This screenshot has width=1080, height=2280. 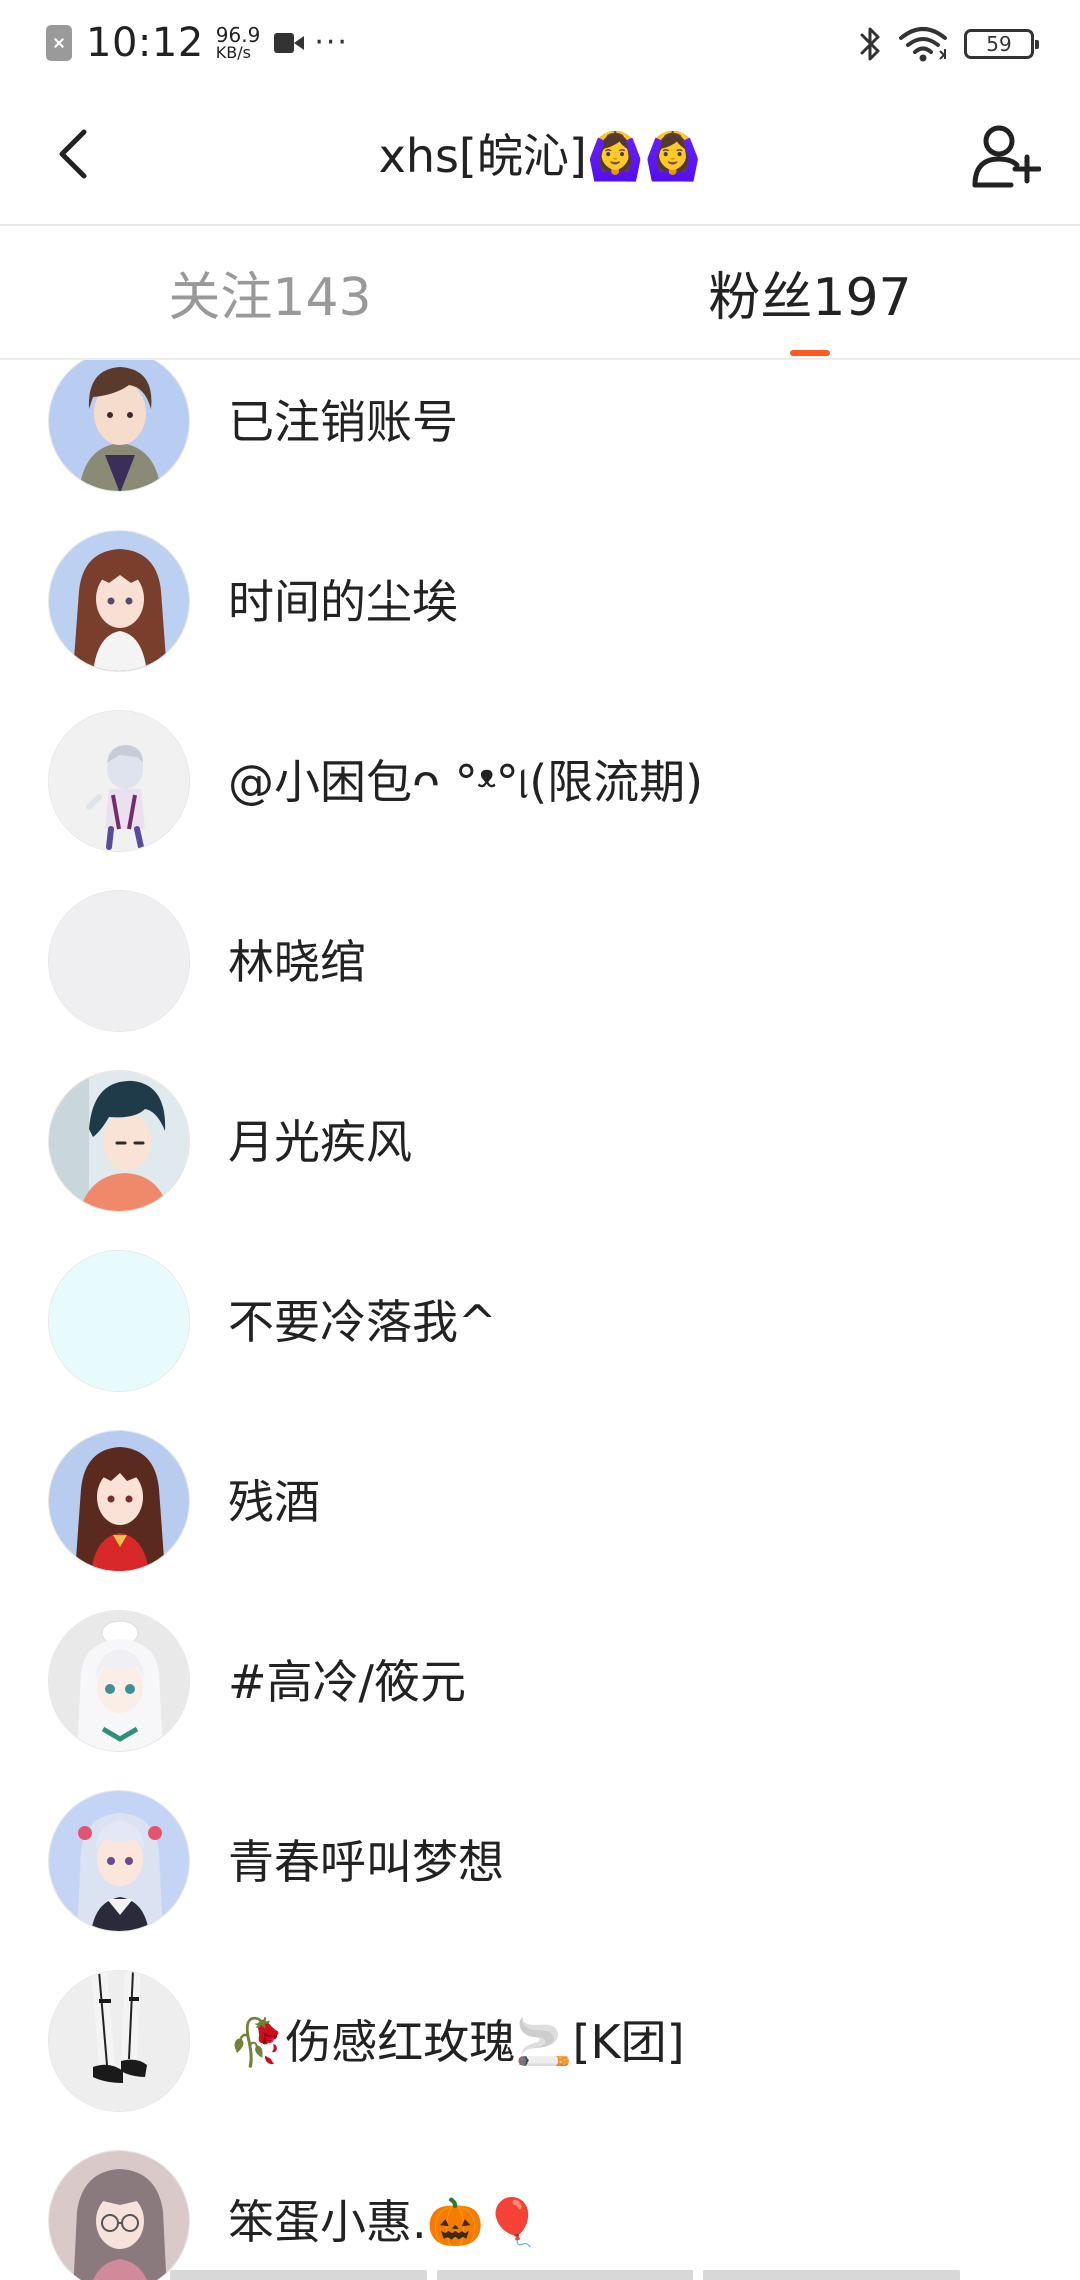 I want to click on list-item: #高冷/筱元, so click(x=540, y=1682).